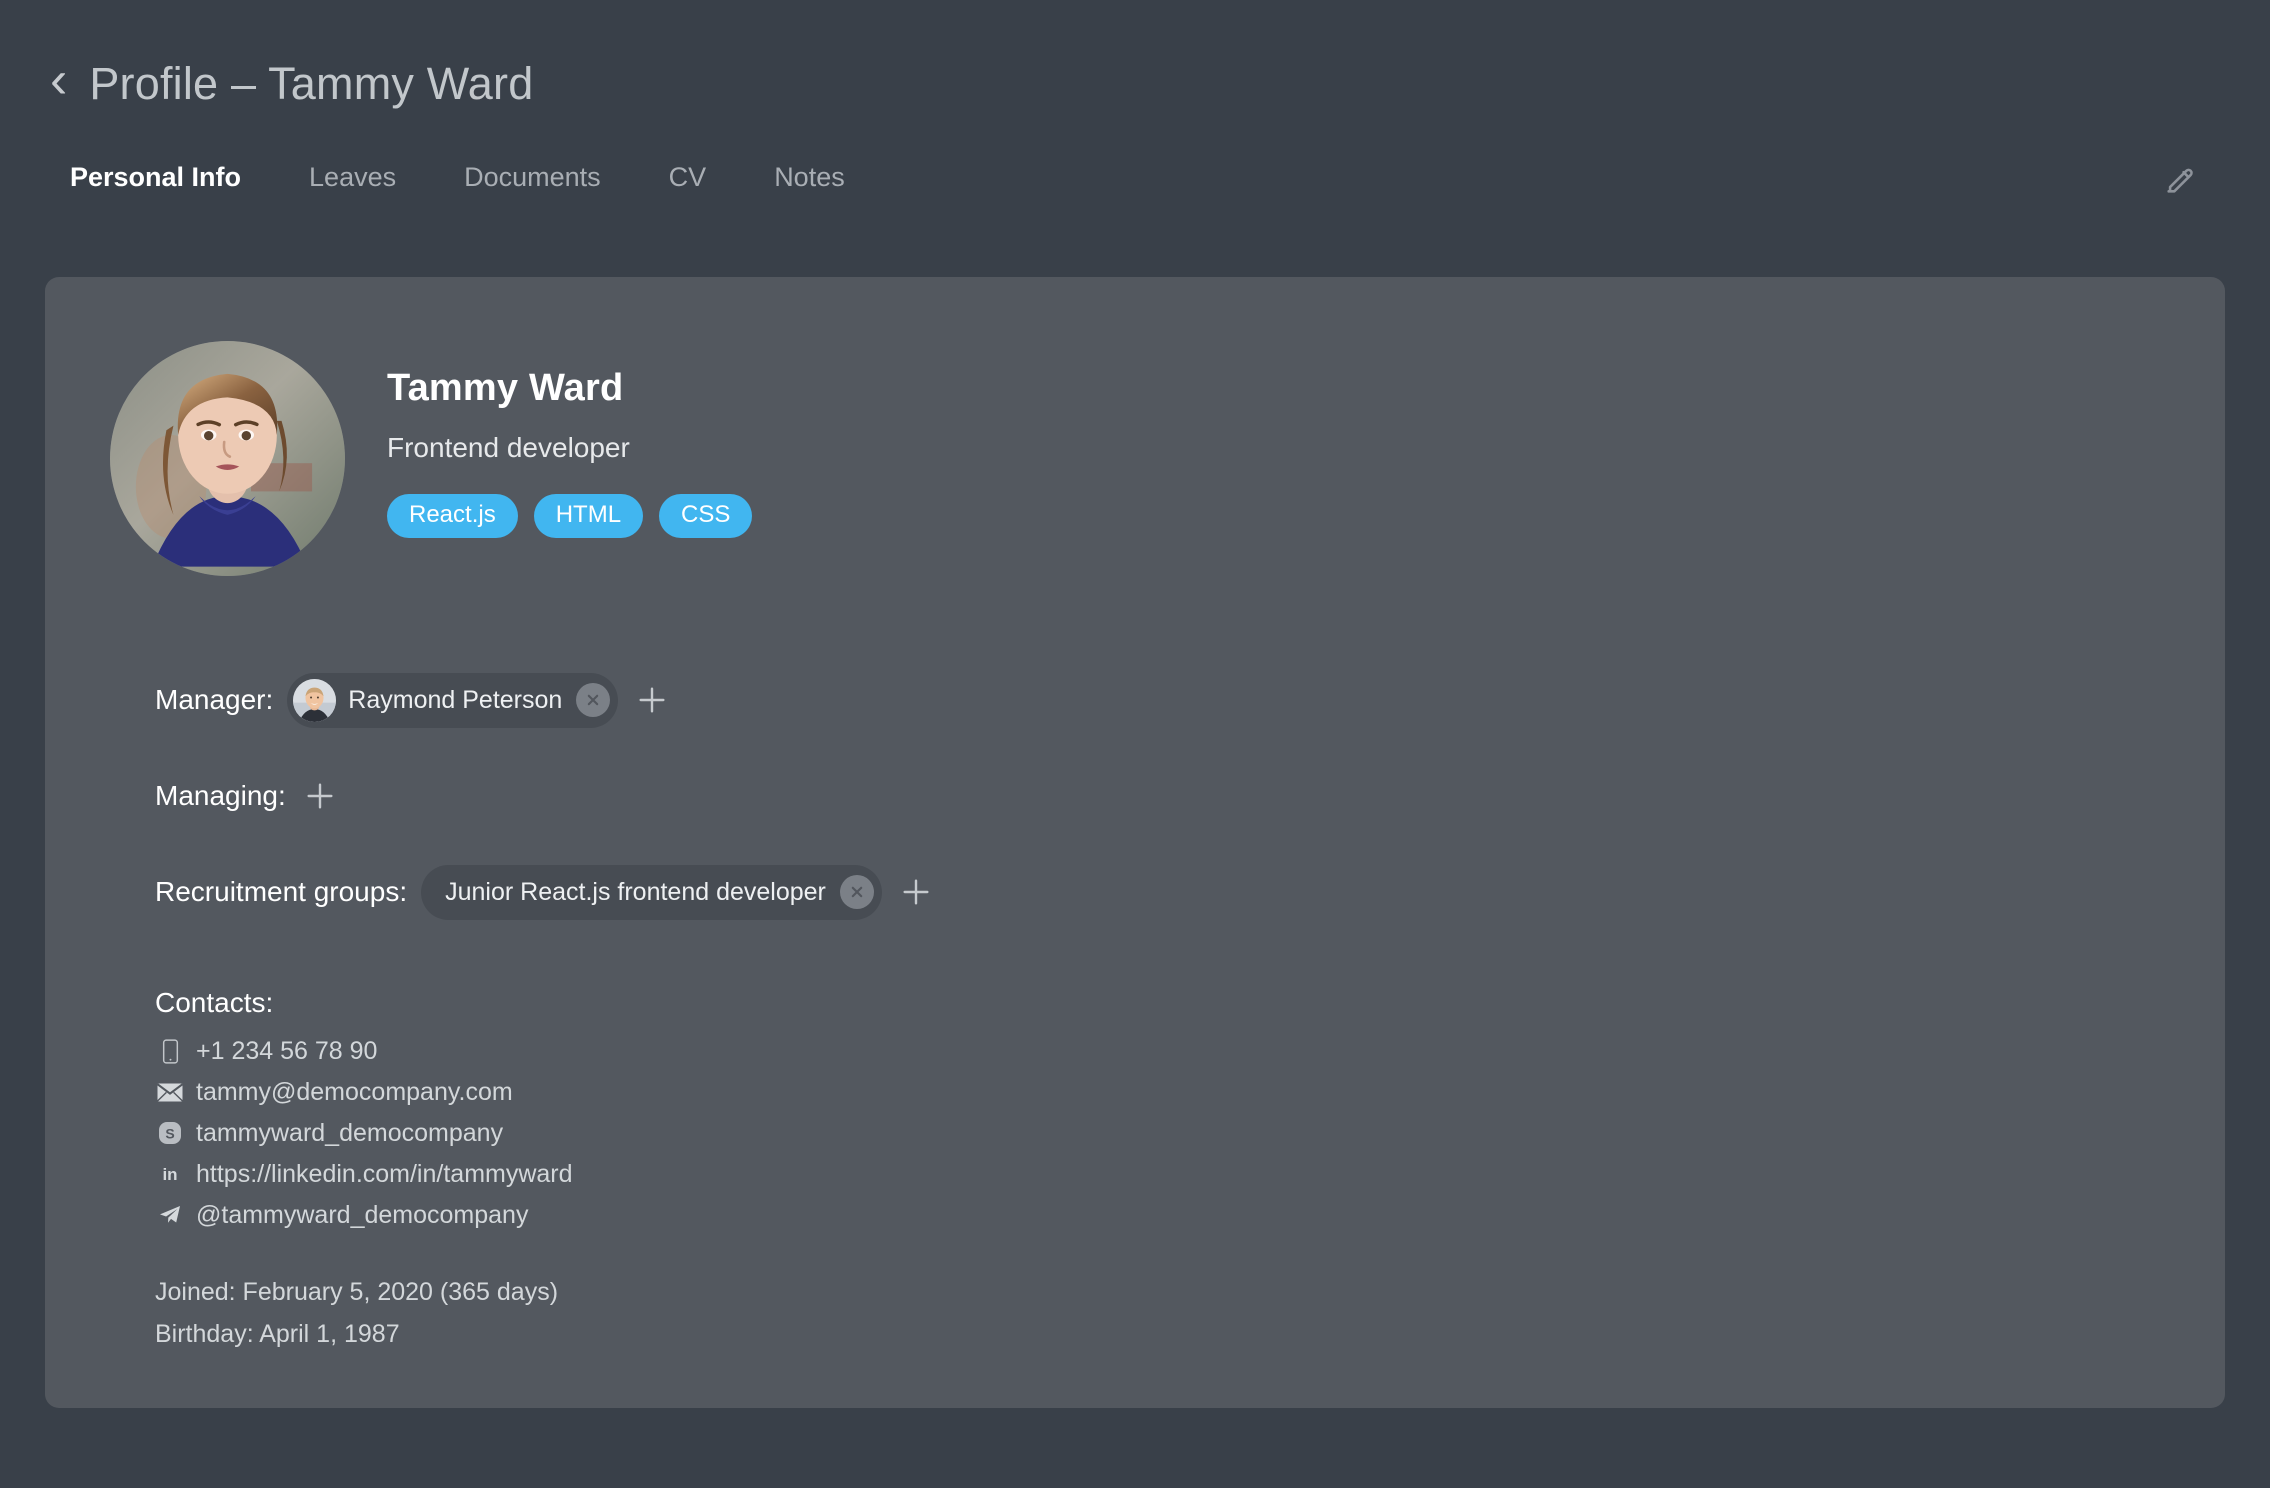 This screenshot has width=2270, height=1488. Describe the element at coordinates (281, 891) in the screenshot. I see `recruitment-groups-label: Recruitment groups:` at that location.